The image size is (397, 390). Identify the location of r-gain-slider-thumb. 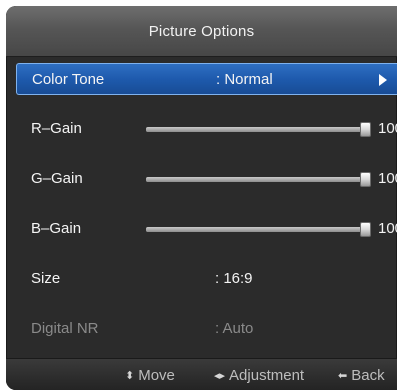
(365, 129).